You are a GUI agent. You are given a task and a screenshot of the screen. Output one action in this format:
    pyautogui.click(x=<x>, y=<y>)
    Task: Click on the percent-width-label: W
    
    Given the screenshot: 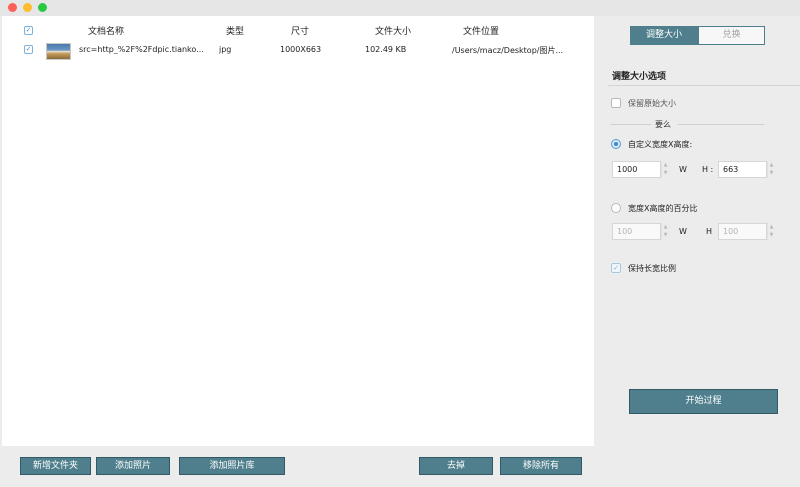 What is the action you would take?
    pyautogui.click(x=683, y=231)
    